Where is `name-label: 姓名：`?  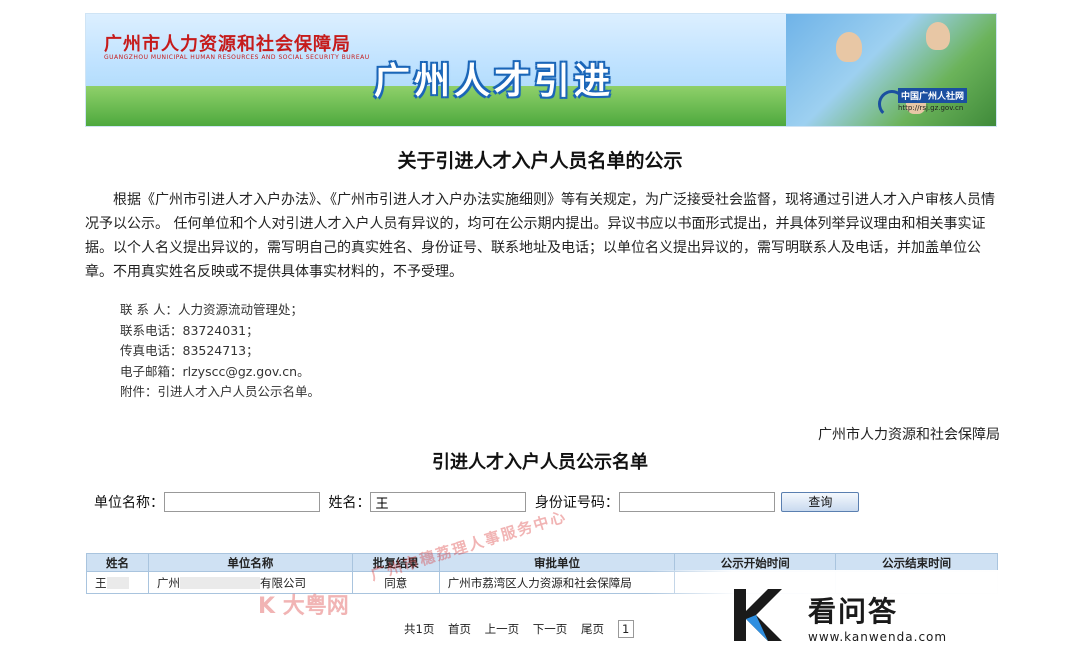 name-label: 姓名： is located at coordinates (349, 503).